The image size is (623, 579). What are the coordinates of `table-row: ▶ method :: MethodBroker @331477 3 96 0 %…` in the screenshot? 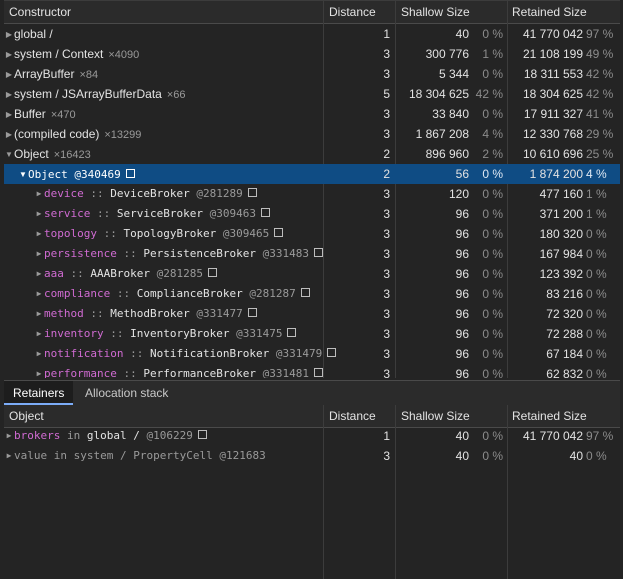 It's located at (312, 314).